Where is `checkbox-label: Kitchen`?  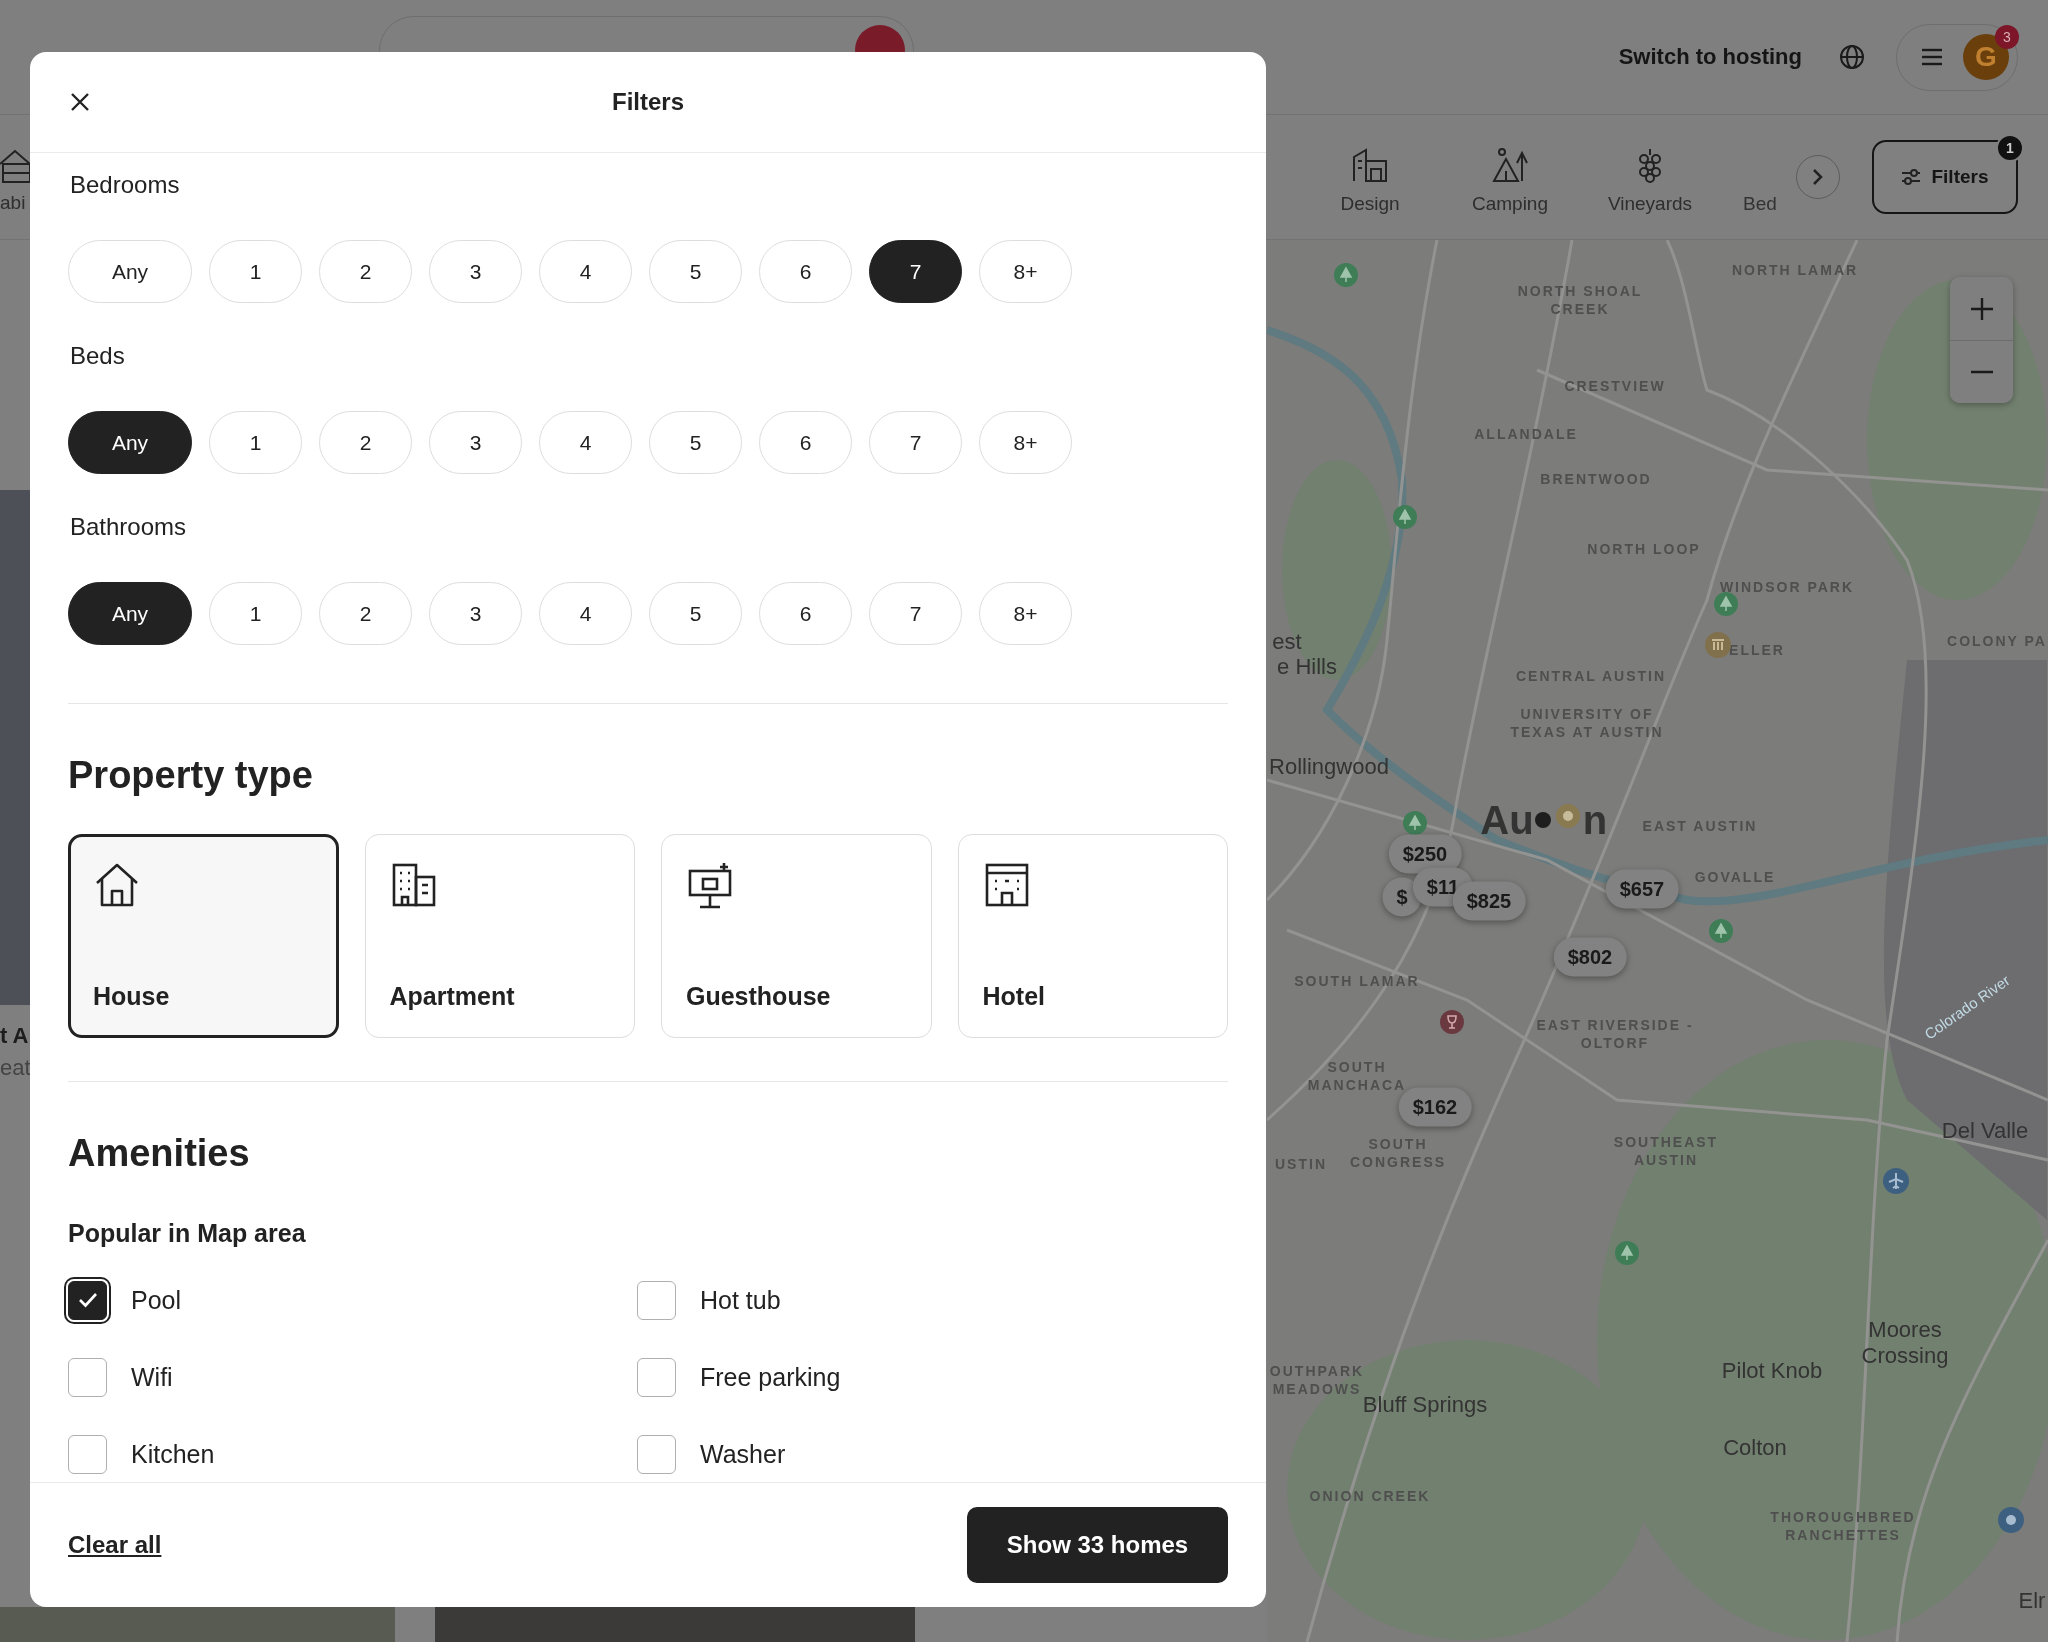
checkbox-label: Kitchen is located at coordinates (173, 1454).